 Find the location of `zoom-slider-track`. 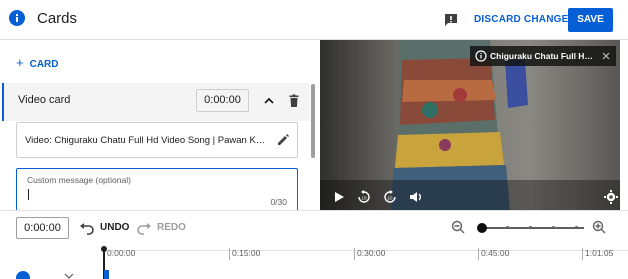

zoom-slider-track is located at coordinates (534, 227).